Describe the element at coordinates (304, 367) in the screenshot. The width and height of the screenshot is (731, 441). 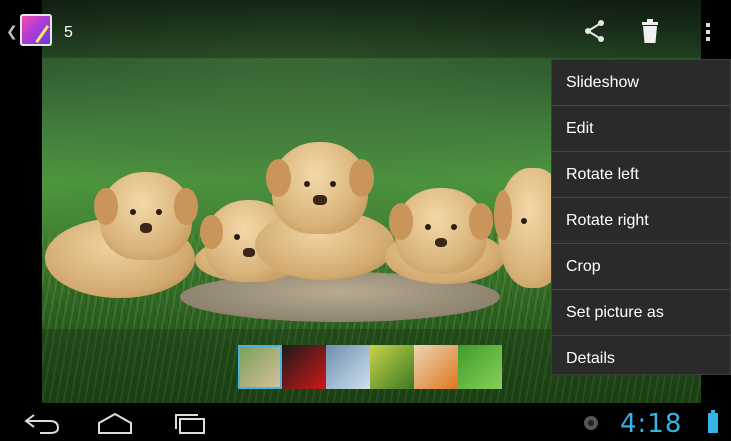
I see `thumbnail-red-car` at that location.